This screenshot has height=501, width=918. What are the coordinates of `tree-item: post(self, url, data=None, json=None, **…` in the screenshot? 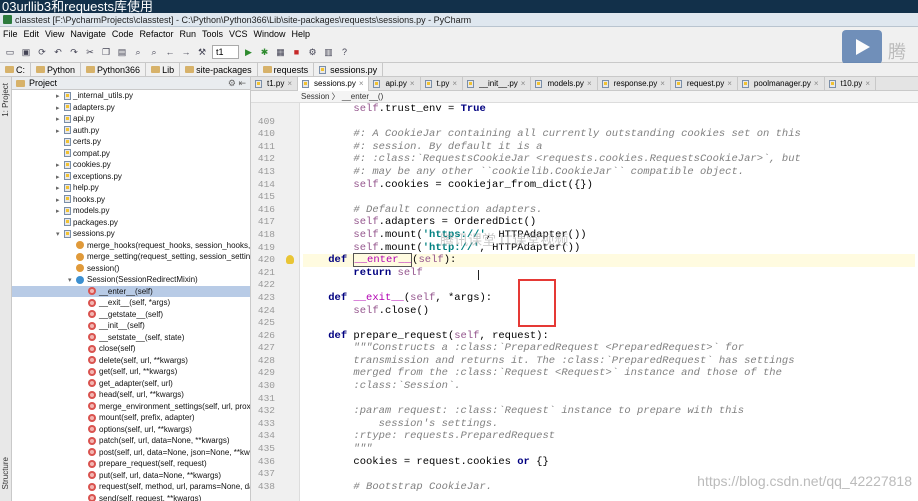 It's located at (131, 453).